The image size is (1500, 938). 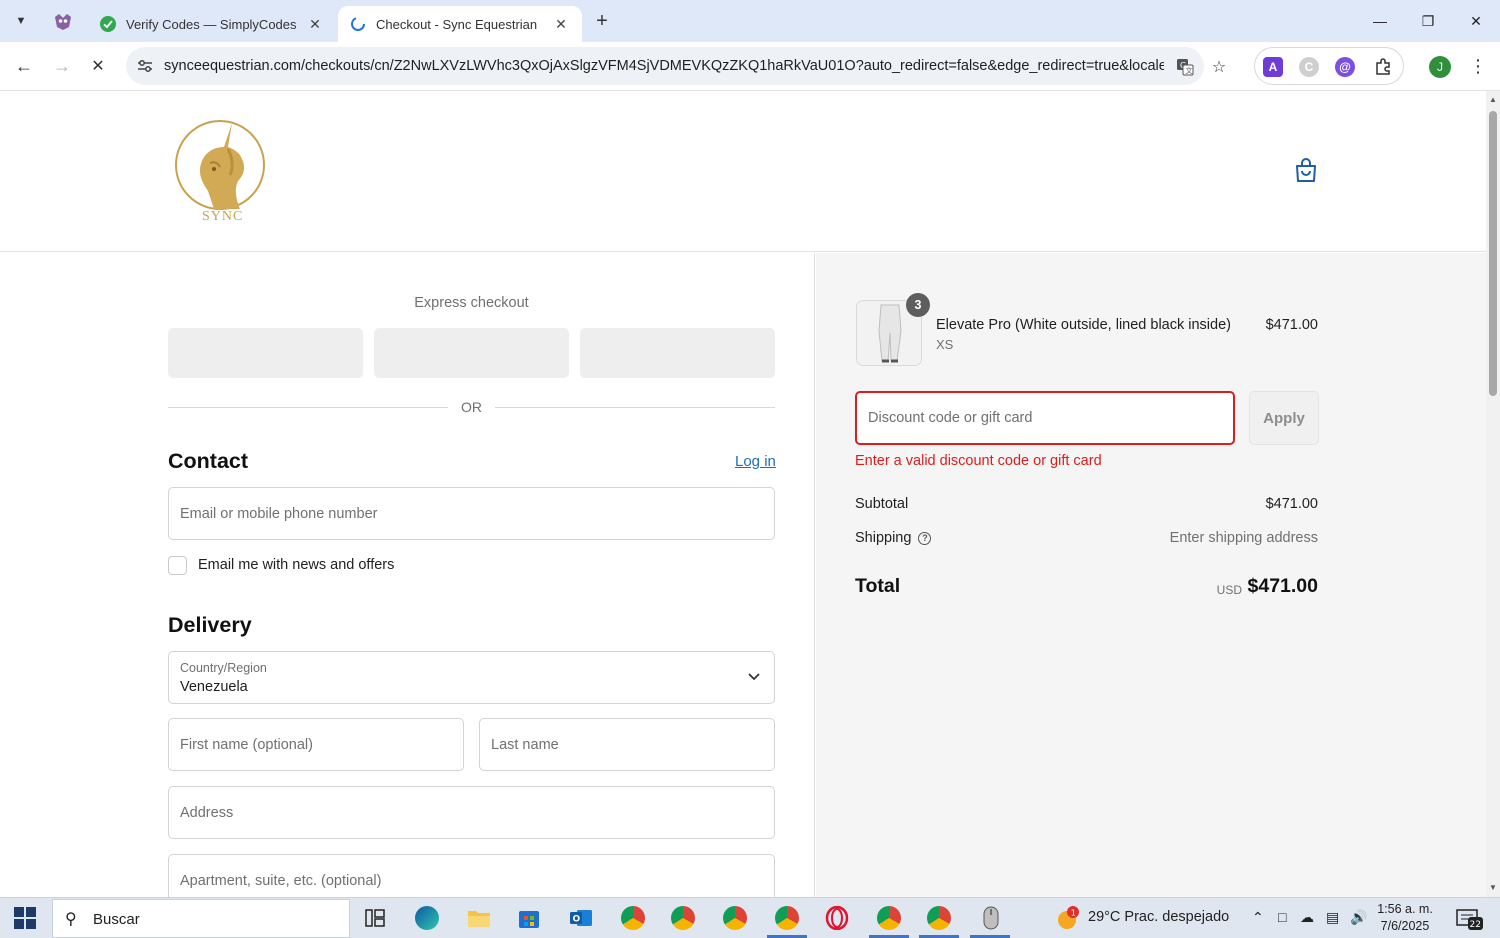 I want to click on forward-arrow-icon: →, so click(x=62, y=66).